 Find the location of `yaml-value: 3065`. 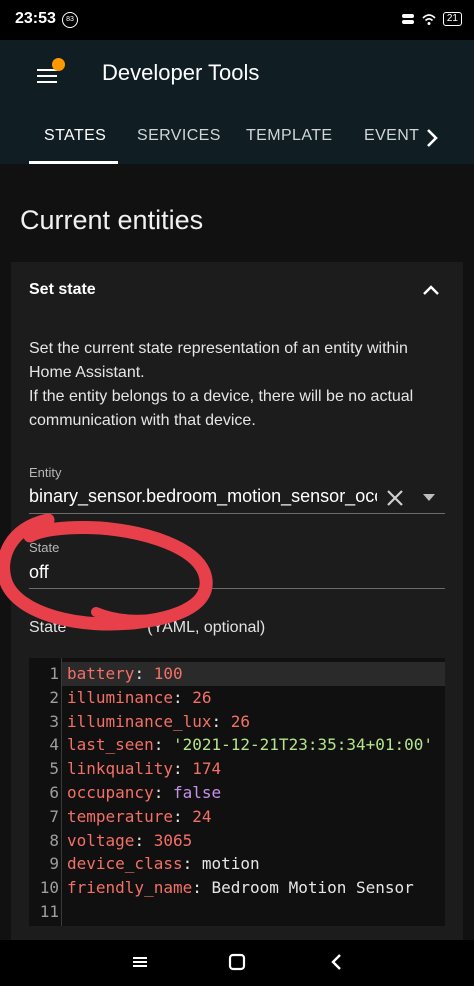

yaml-value: 3065 is located at coordinates (173, 840).